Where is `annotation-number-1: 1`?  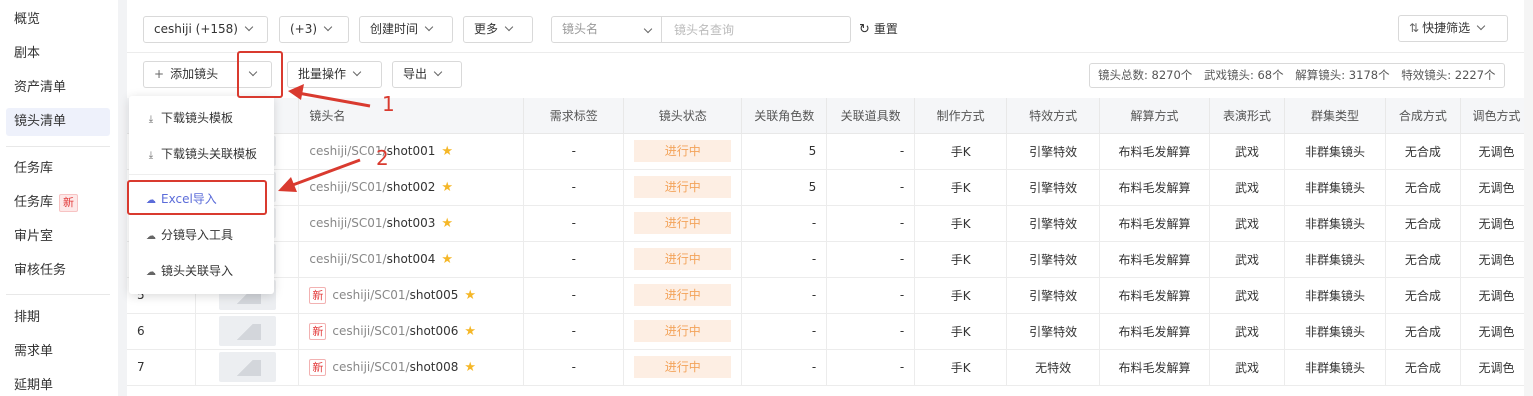
annotation-number-1: 1 is located at coordinates (388, 104).